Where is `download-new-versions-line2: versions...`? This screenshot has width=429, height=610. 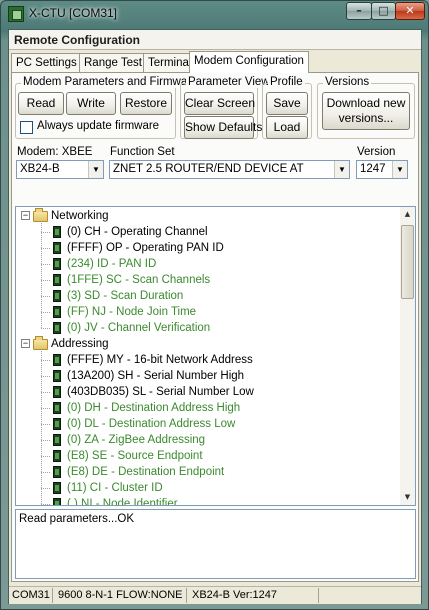
download-new-versions-line2: versions... is located at coordinates (366, 118).